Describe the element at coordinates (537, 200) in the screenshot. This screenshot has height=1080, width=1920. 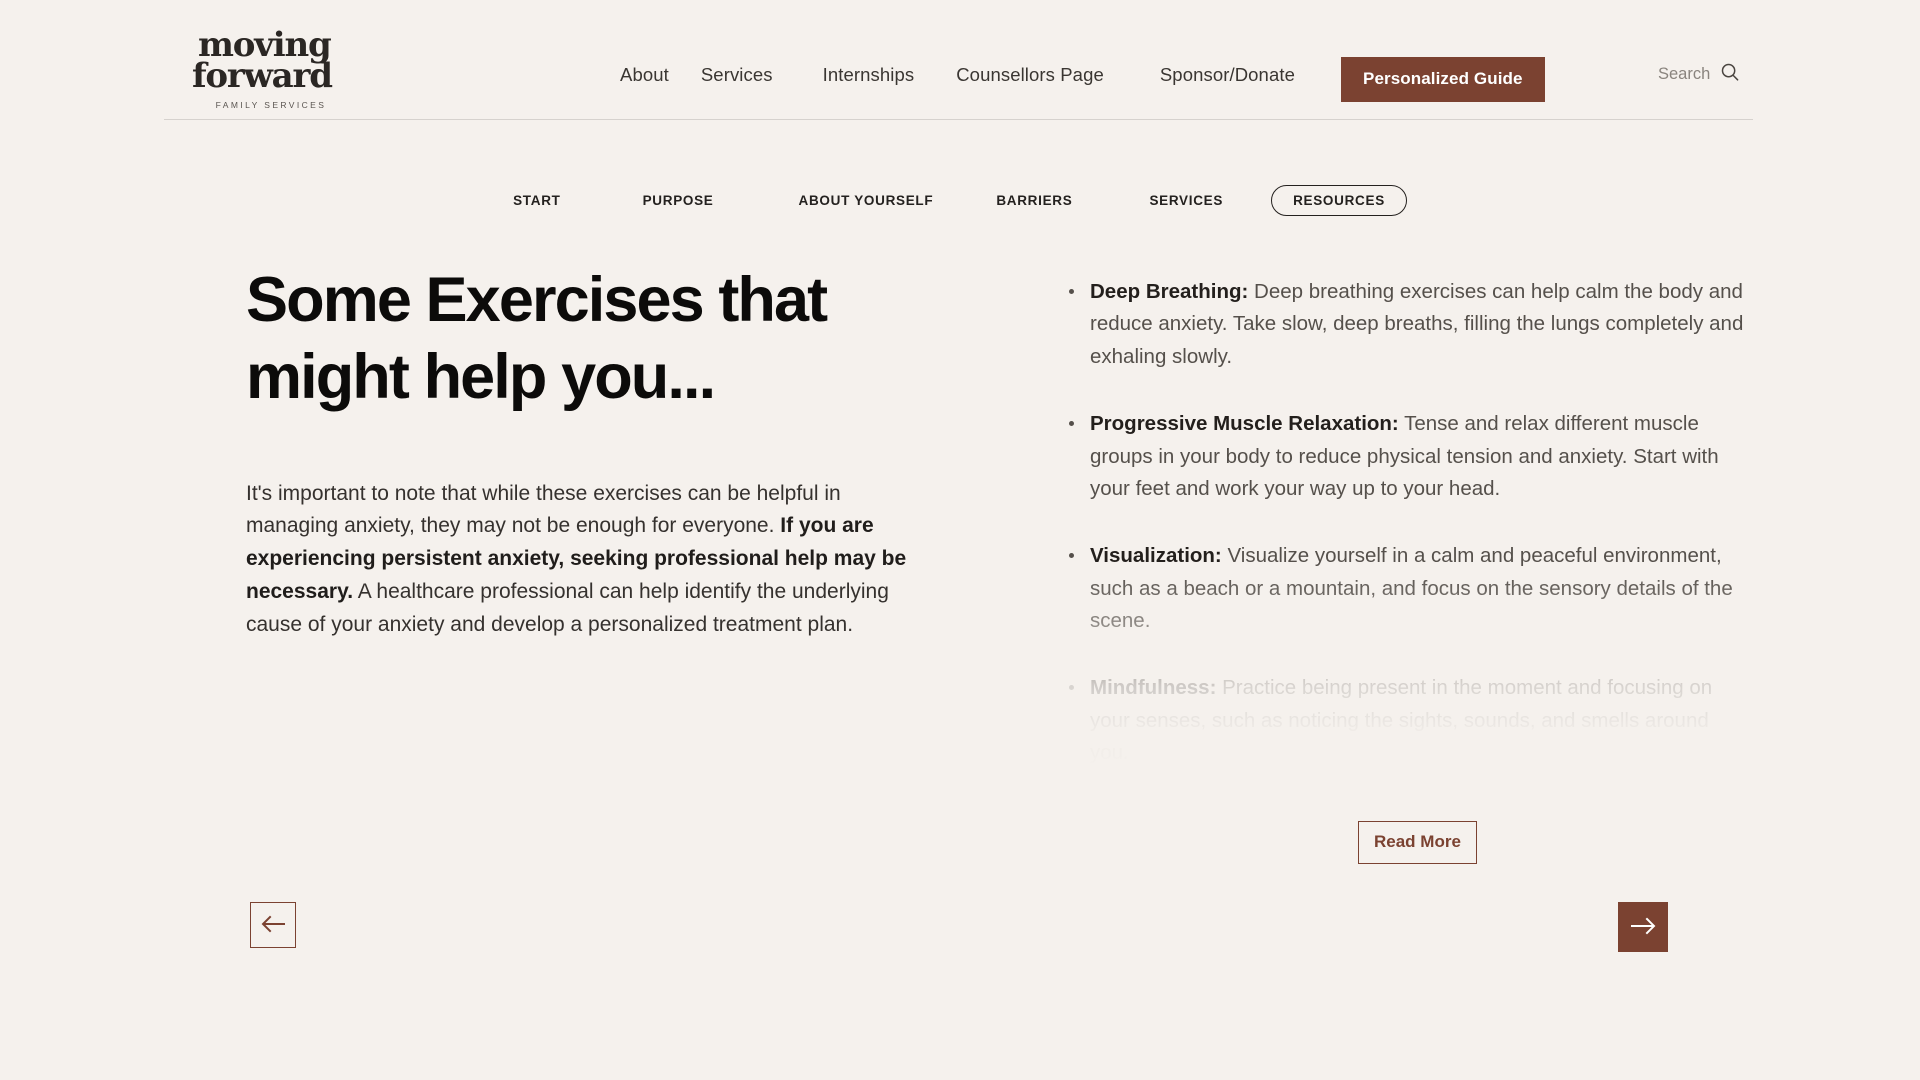
I see `step-start: START` at that location.